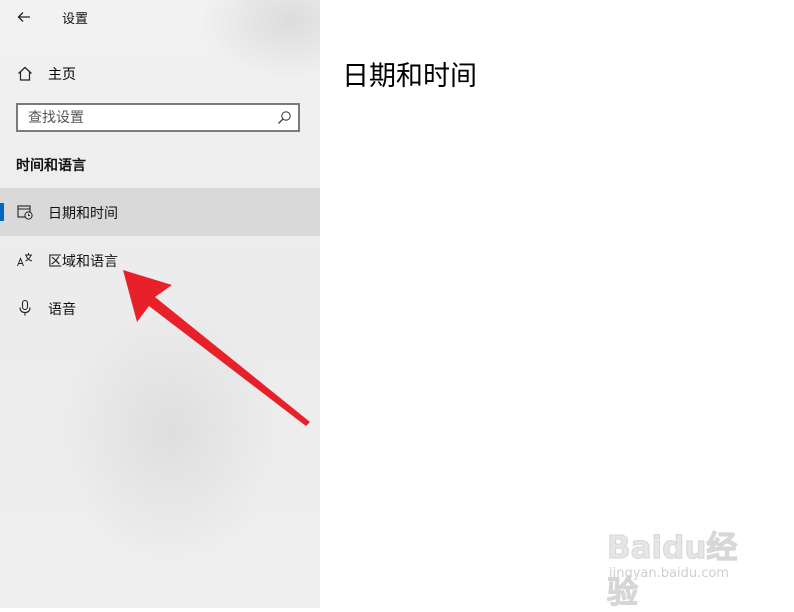 This screenshot has width=794, height=612. I want to click on sidebar-item-label: 区域和语言, so click(83, 262).